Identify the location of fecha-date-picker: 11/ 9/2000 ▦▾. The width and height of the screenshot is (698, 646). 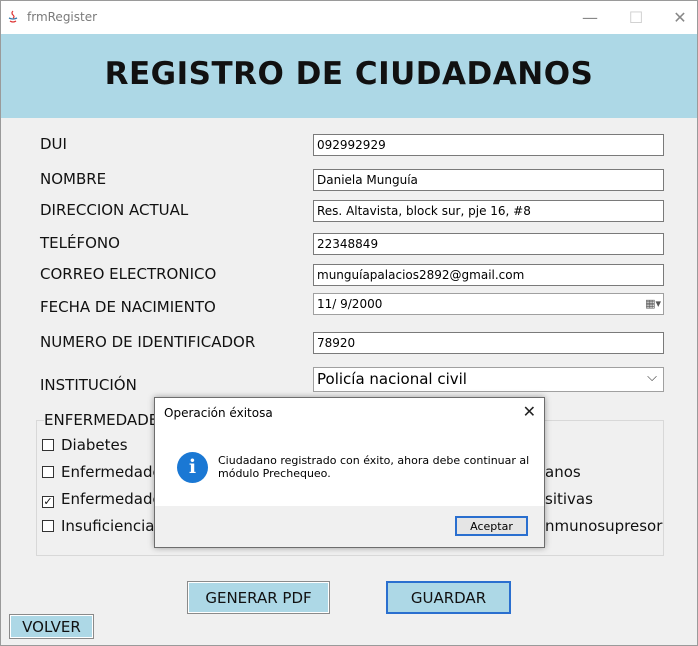
(488, 304).